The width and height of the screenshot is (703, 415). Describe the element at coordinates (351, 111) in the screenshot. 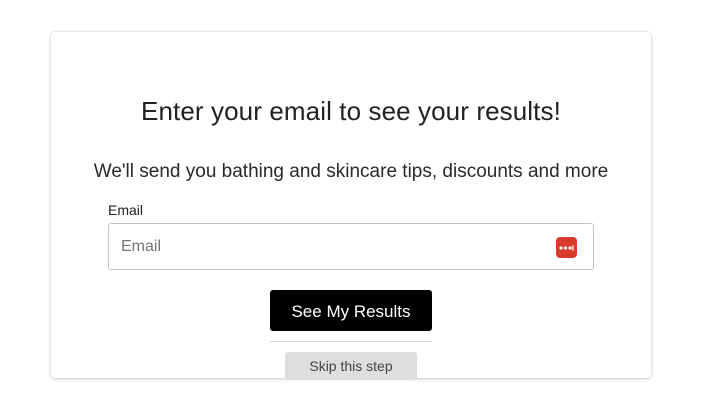

I see `card-title: Enter your email to see your results!` at that location.